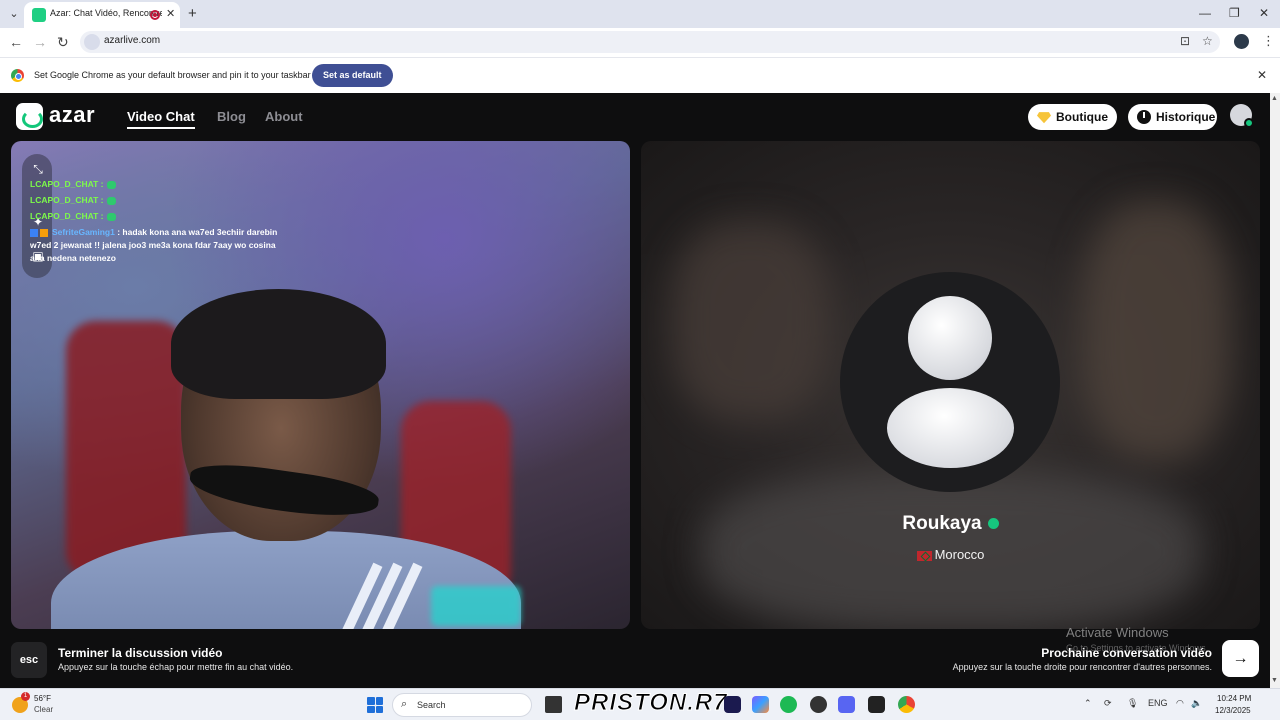 This screenshot has height=720, width=1280. I want to click on gem-icon, so click(1044, 118).